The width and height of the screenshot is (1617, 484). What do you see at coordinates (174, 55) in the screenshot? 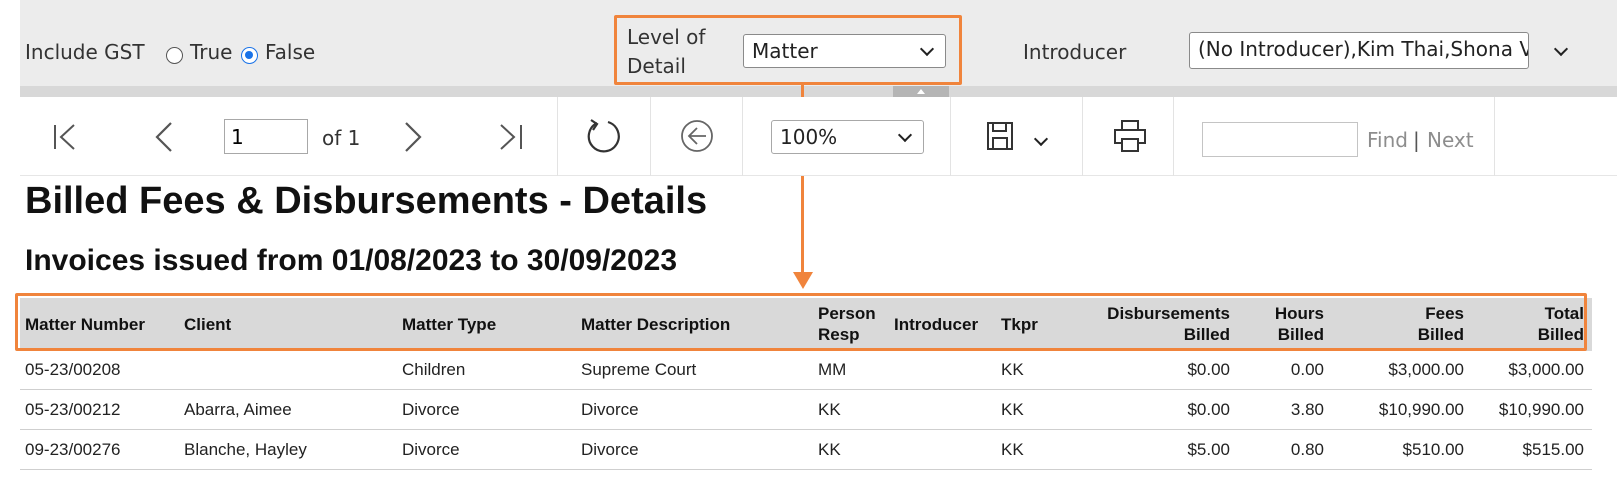
I see `gst-true-radio` at bounding box center [174, 55].